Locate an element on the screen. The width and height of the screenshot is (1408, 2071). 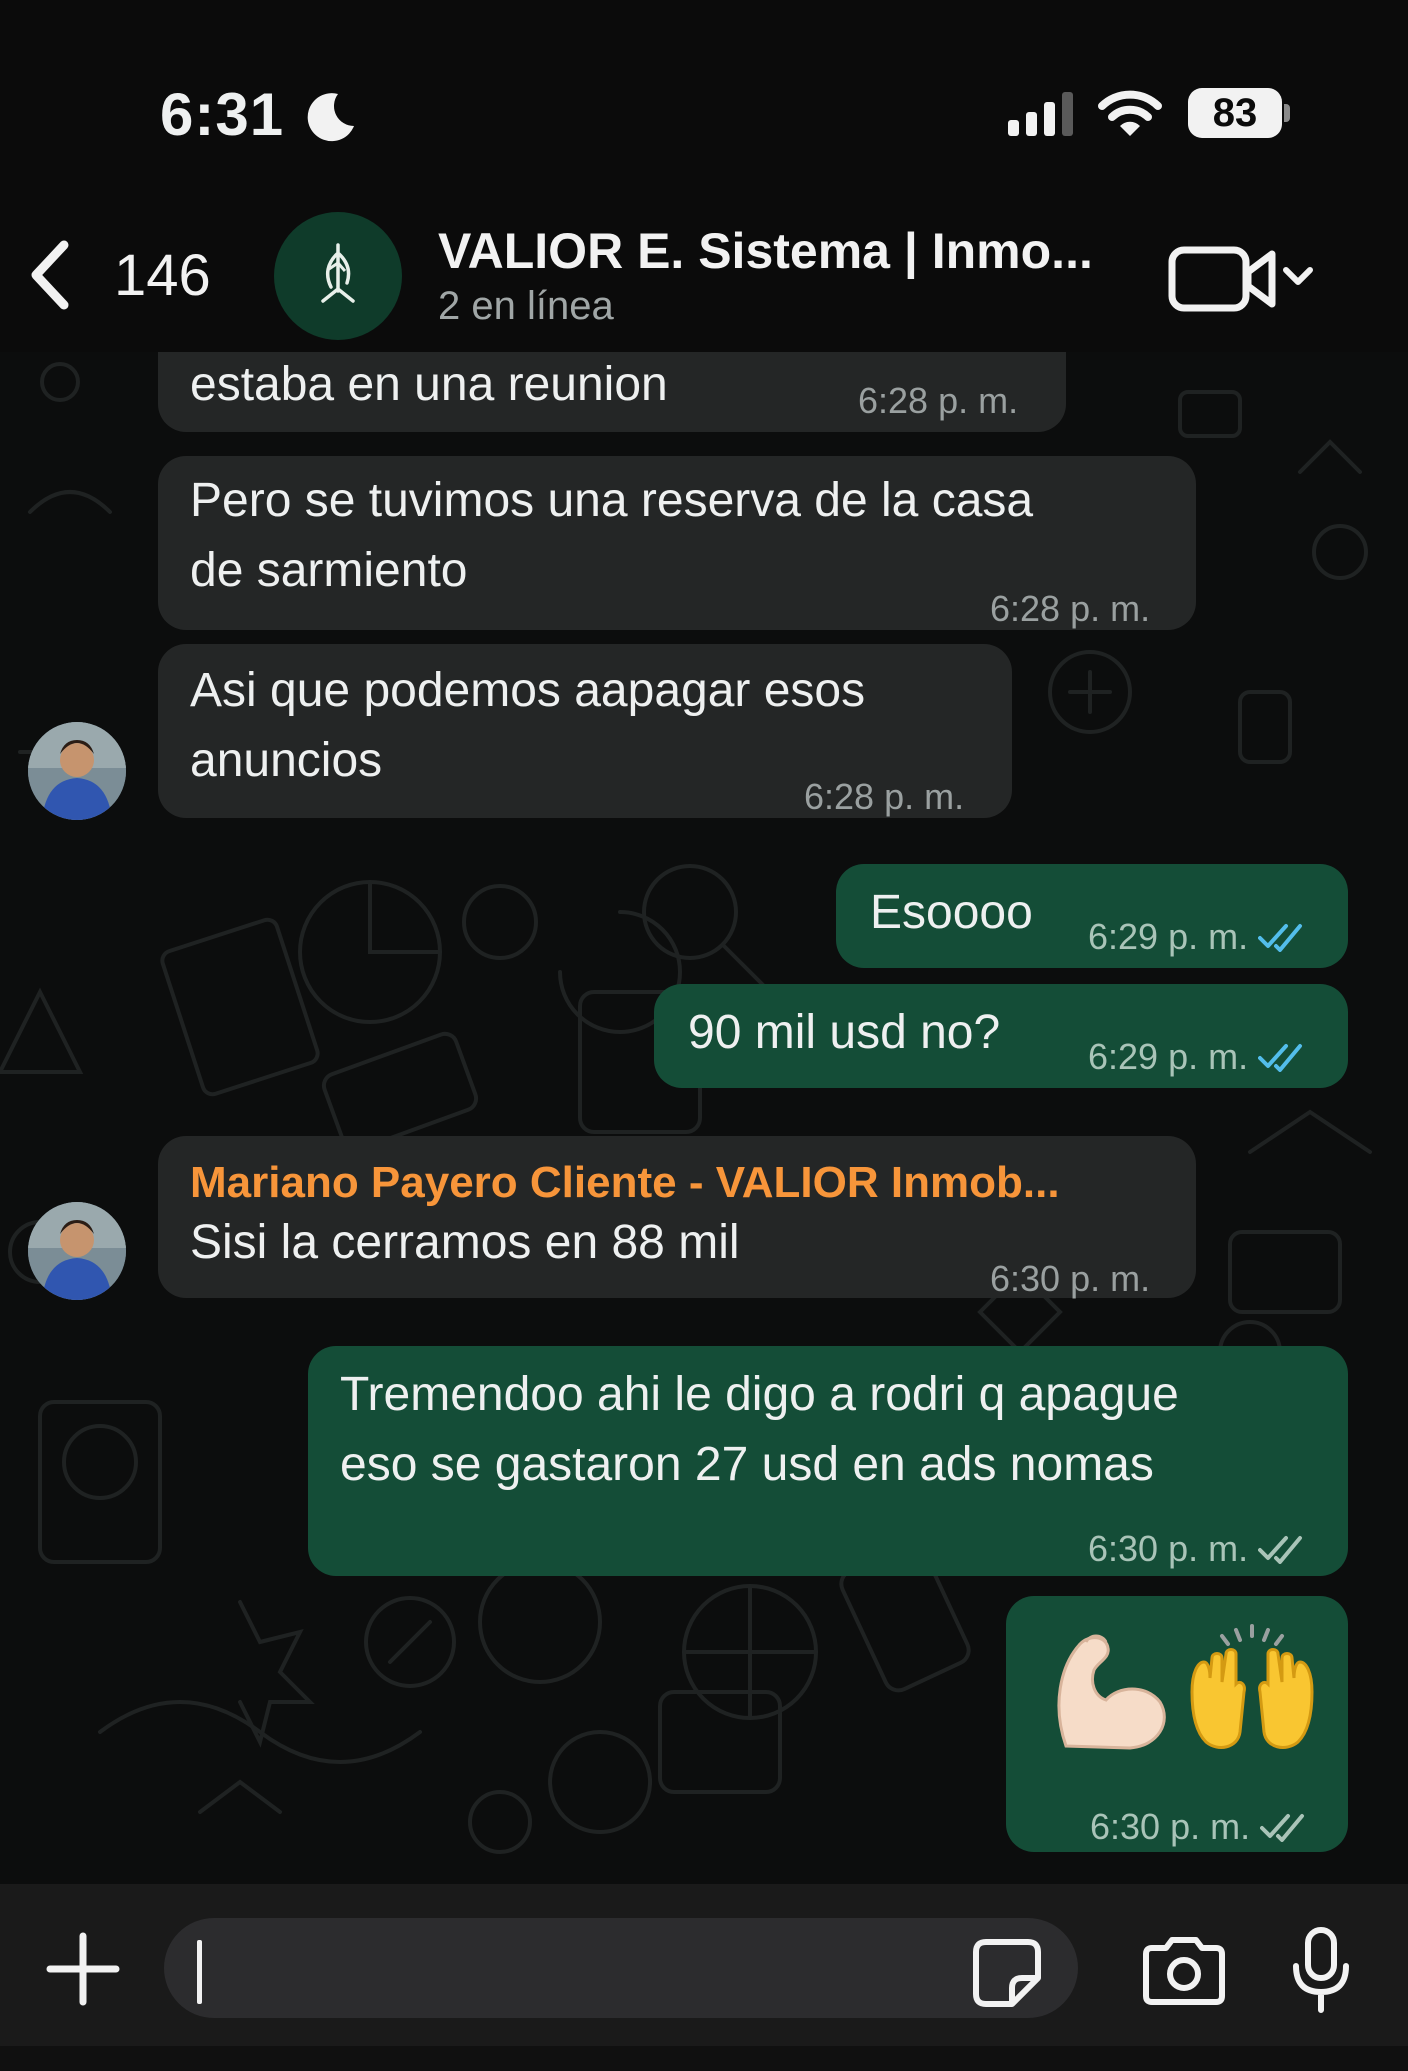
valior-logo-icon is located at coordinates (338, 273).